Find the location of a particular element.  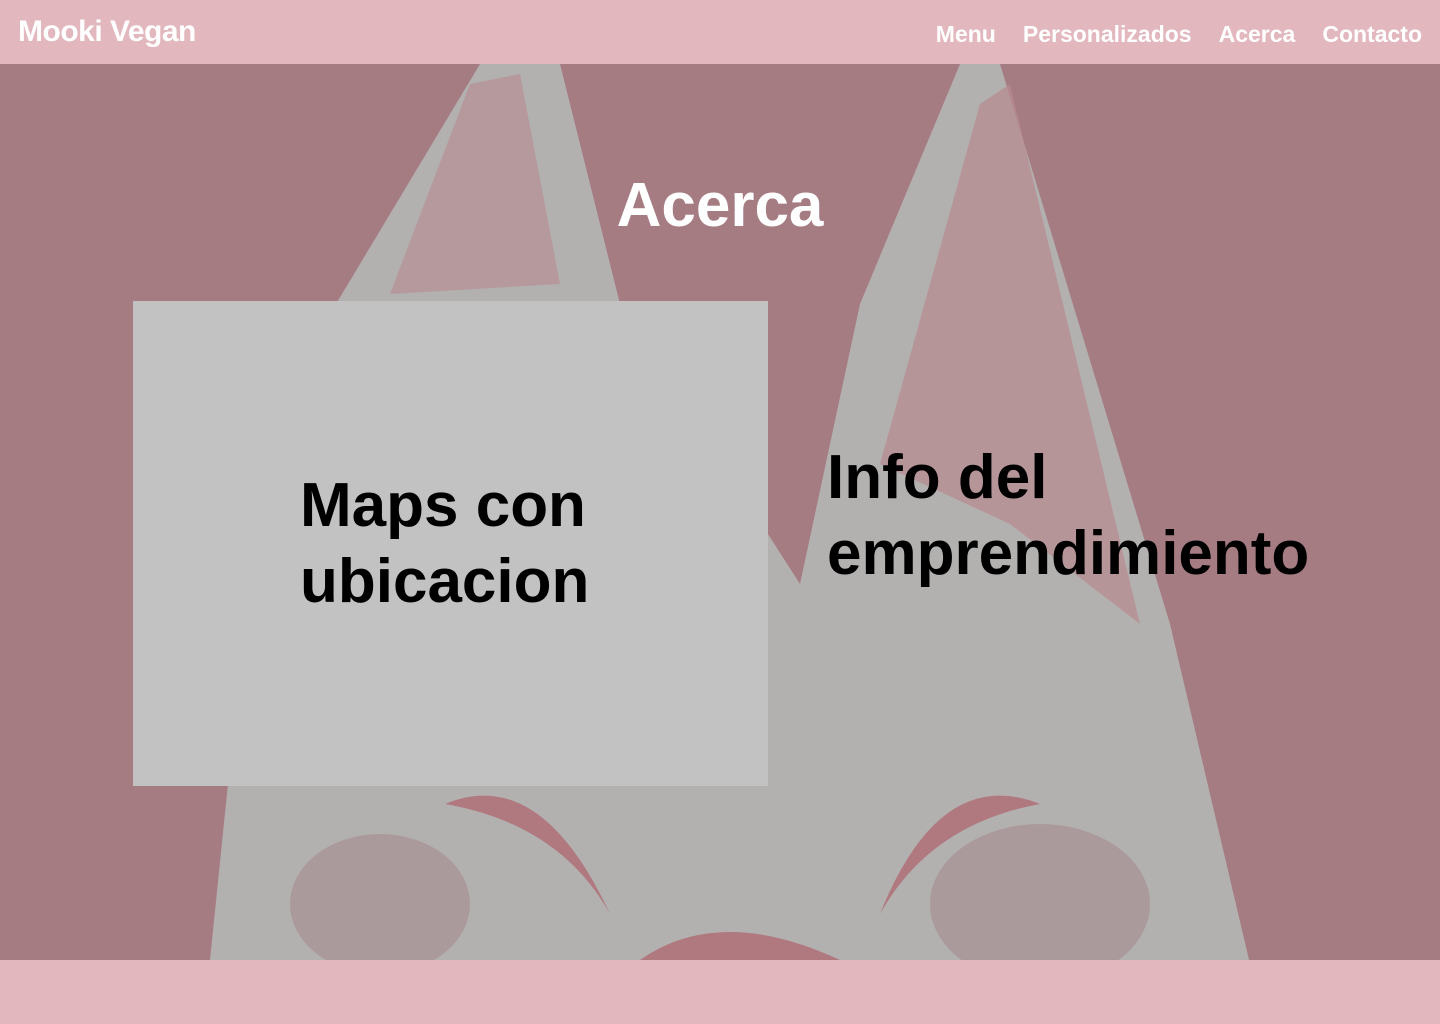

nav-contacto: Contacto is located at coordinates (1372, 34).